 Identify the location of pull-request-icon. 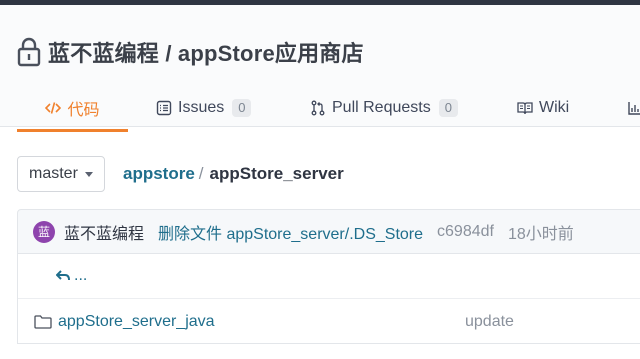
(318, 107).